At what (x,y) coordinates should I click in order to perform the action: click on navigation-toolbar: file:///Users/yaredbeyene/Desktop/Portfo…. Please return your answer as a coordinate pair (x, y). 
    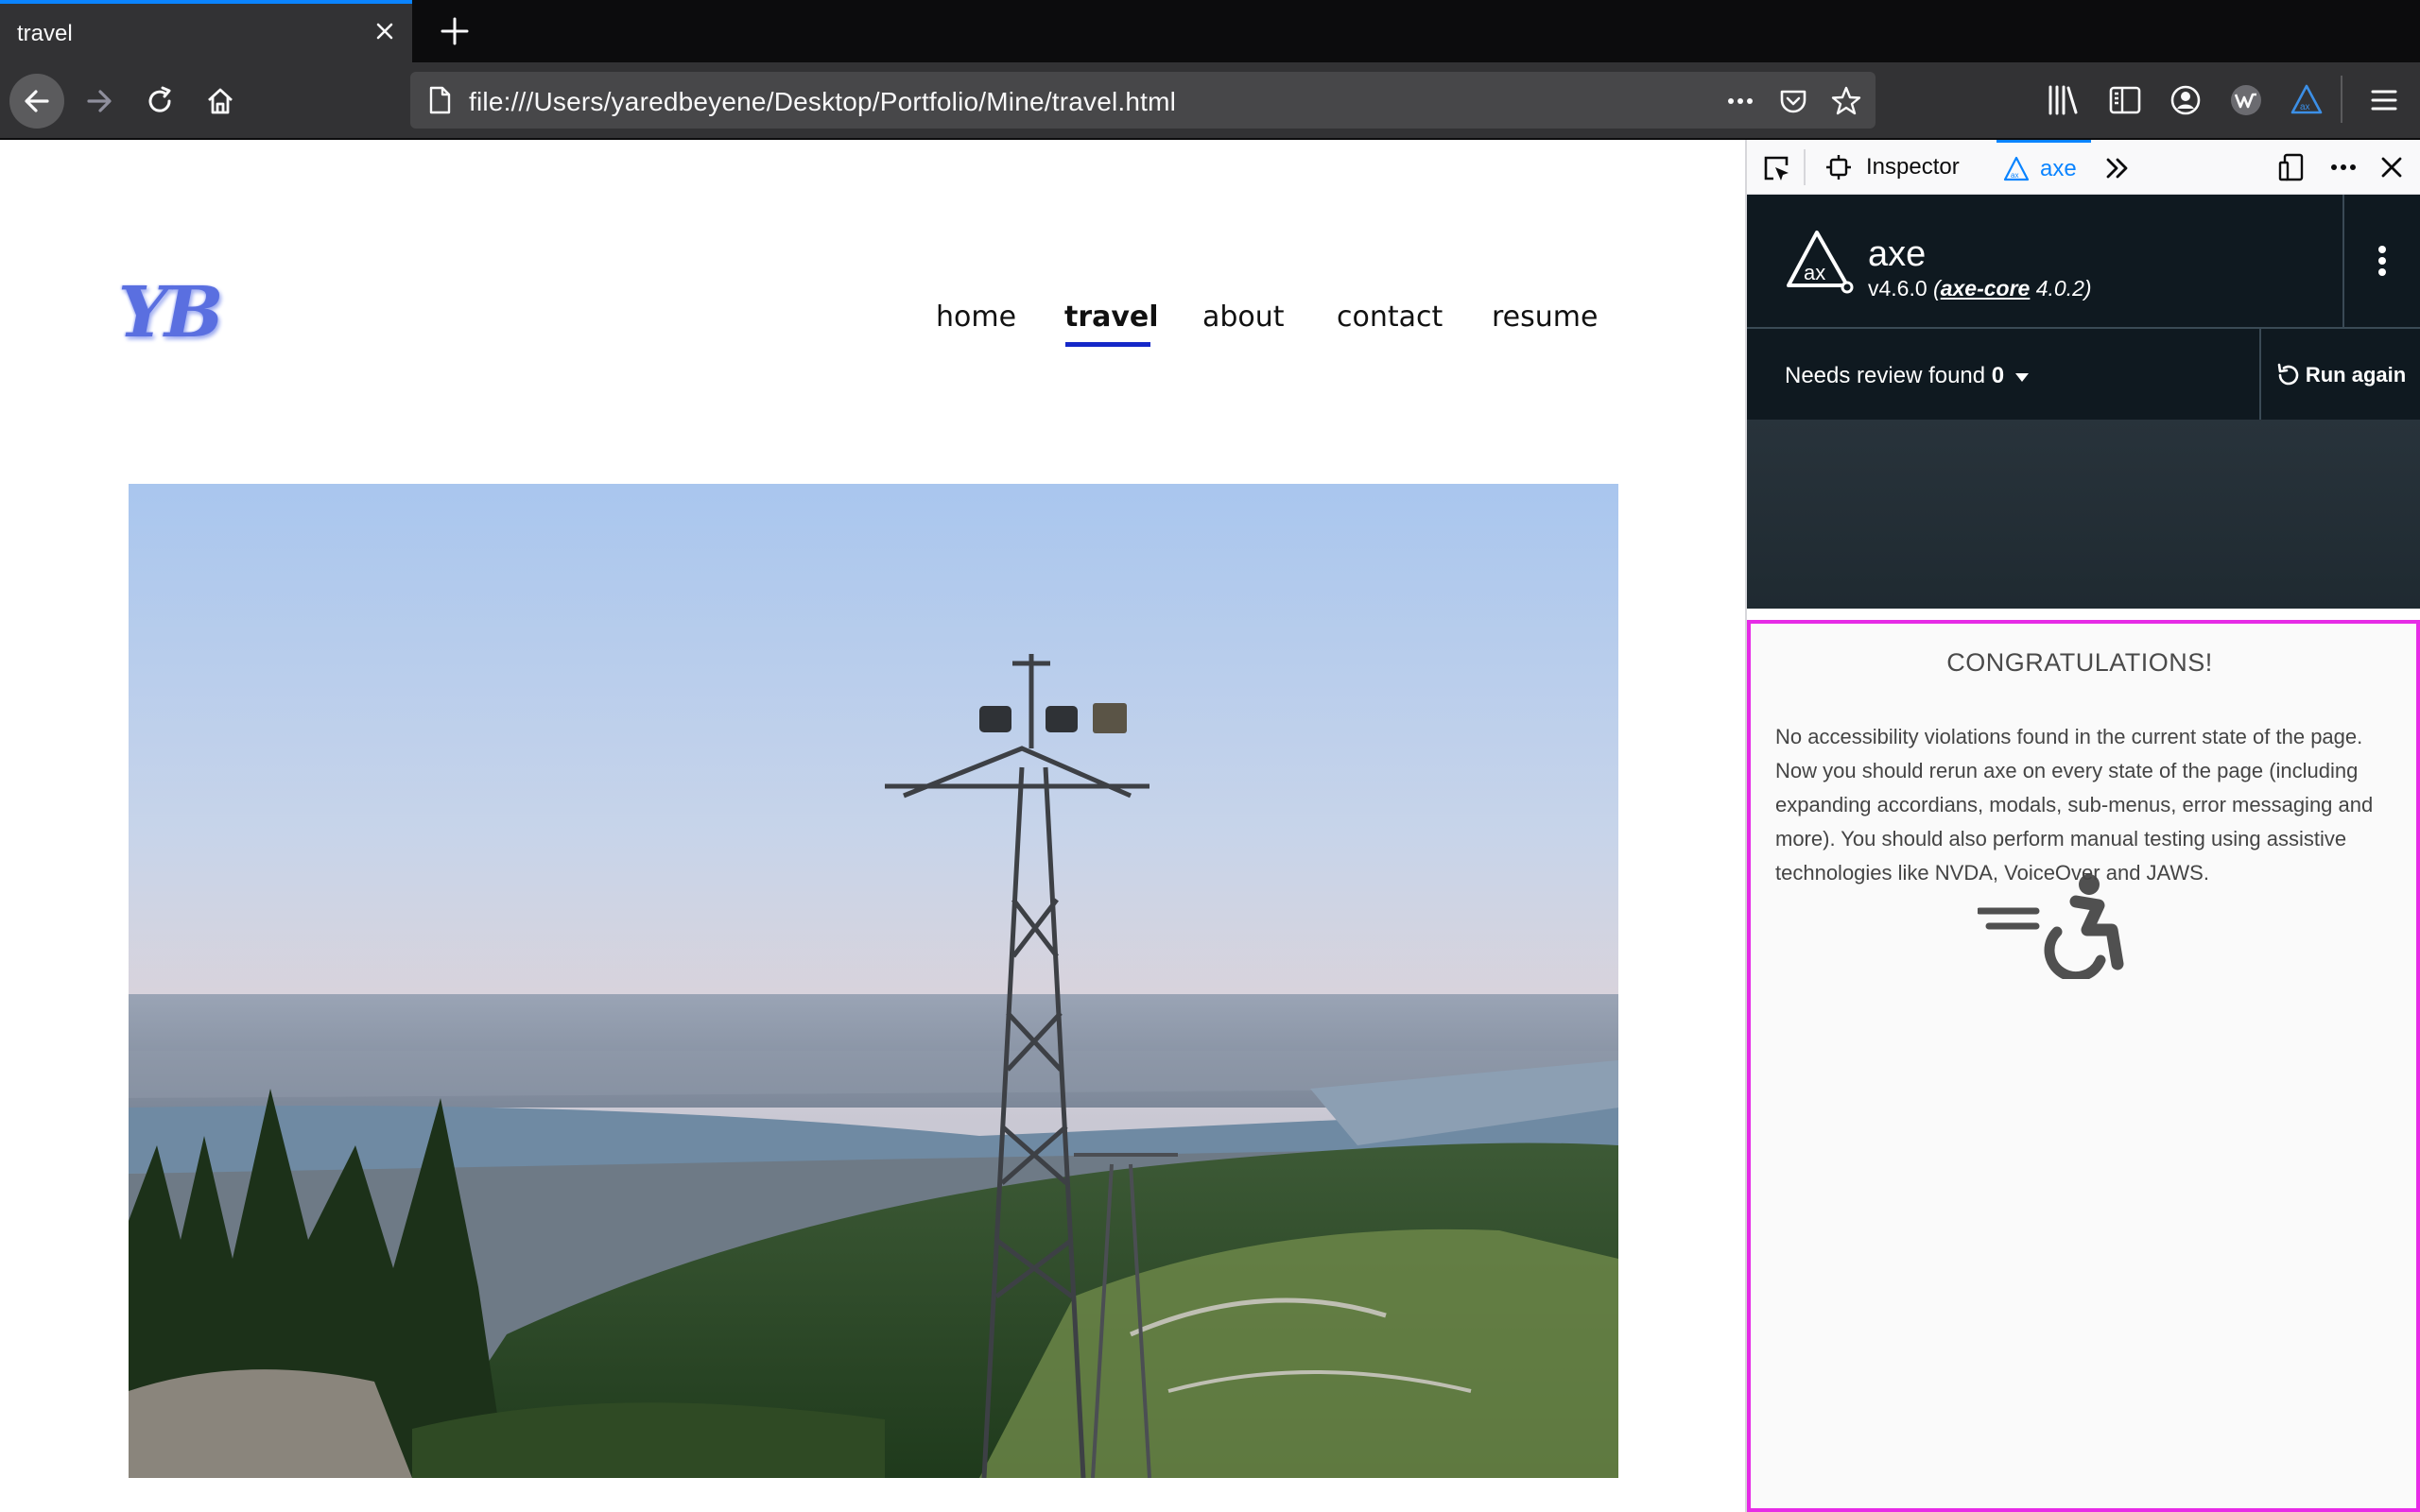
    Looking at the image, I should click on (1210, 101).